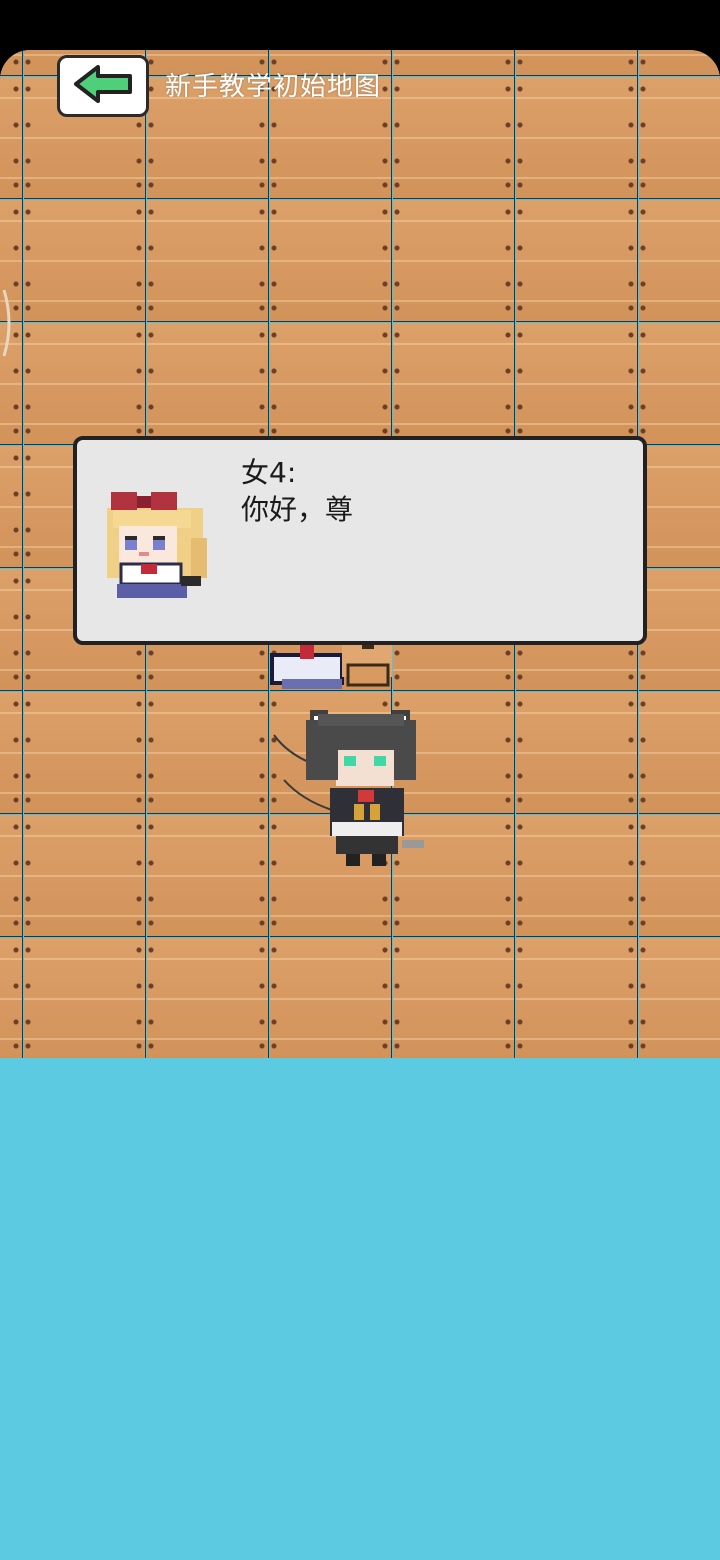 This screenshot has height=1560, width=720. Describe the element at coordinates (269, 472) in the screenshot. I see `dialog-speaker-name: 女4:` at that location.